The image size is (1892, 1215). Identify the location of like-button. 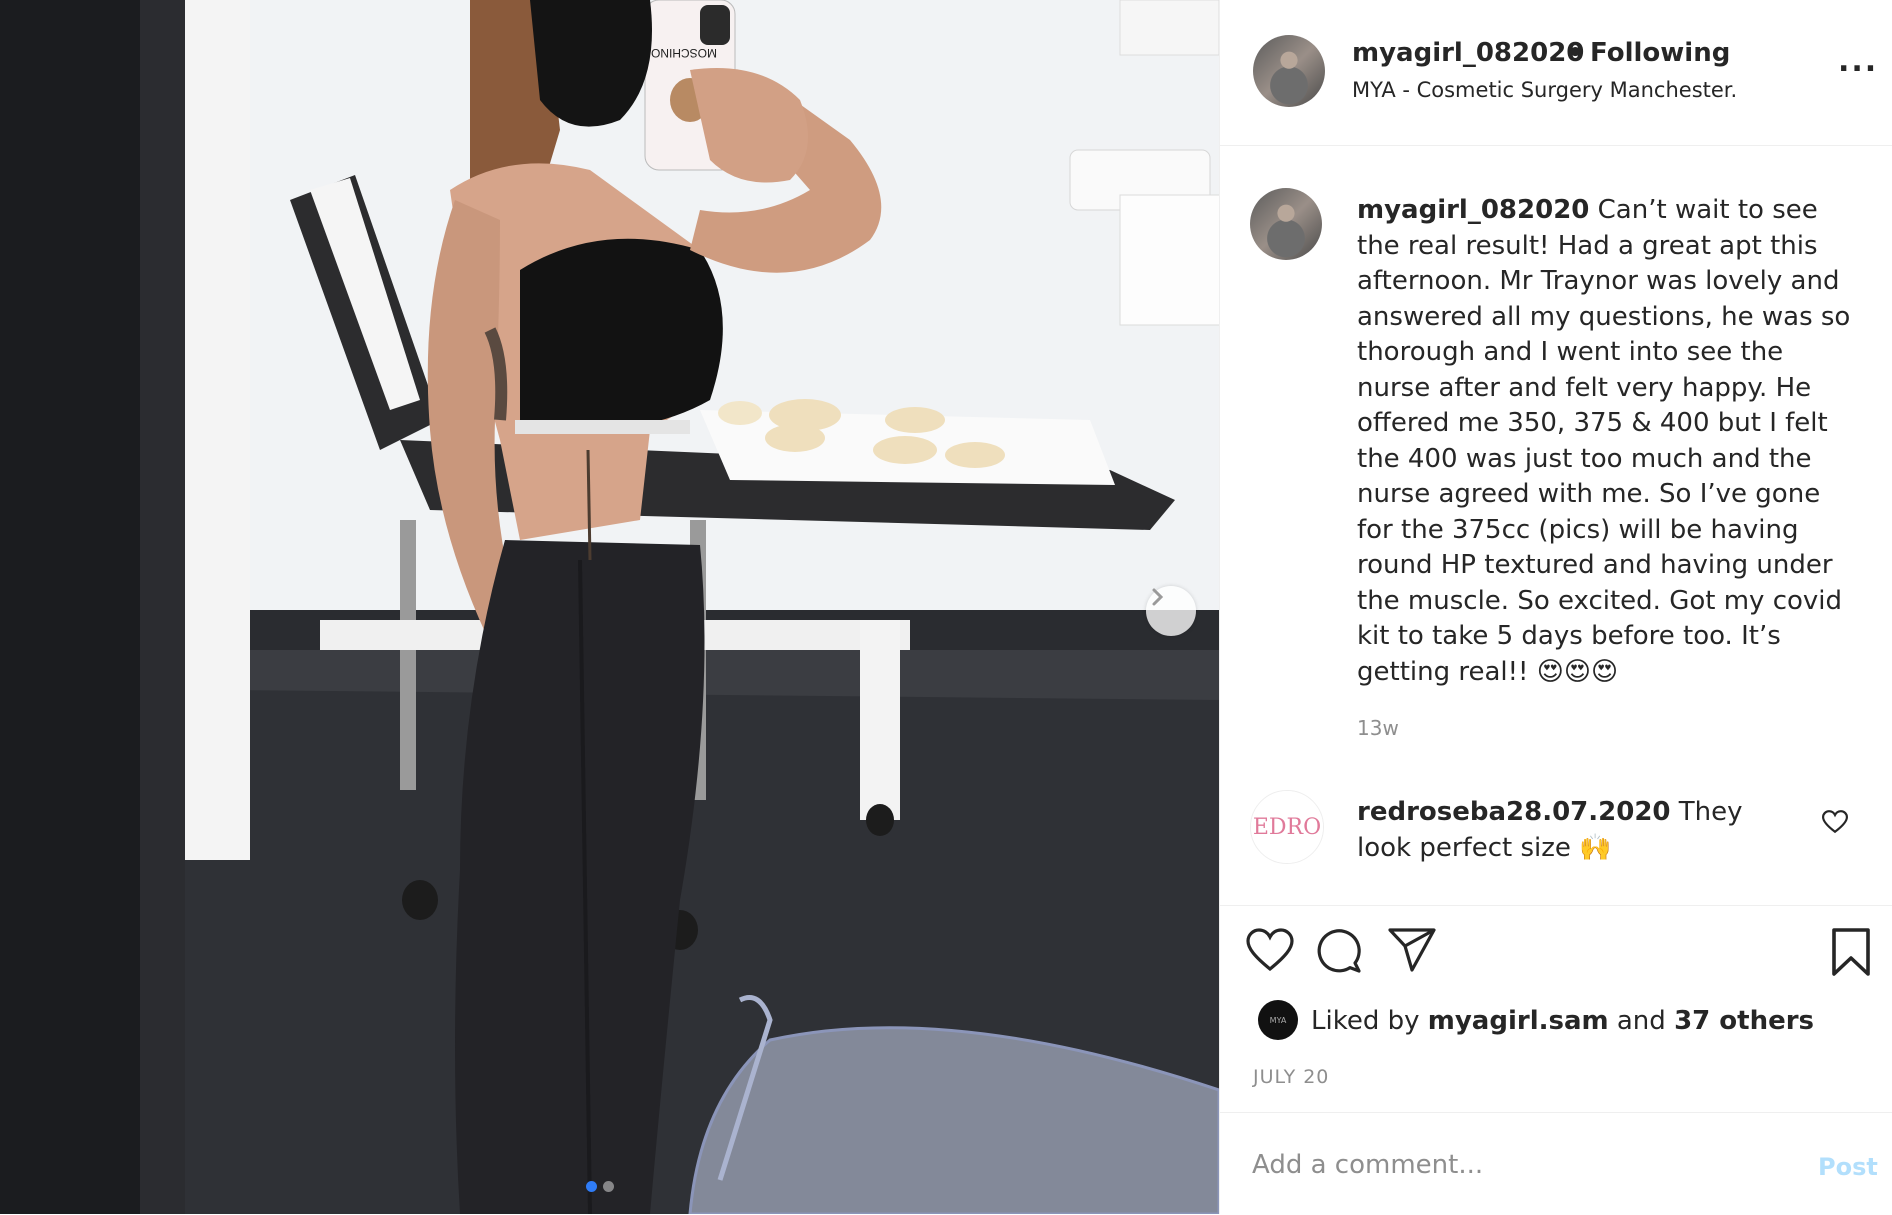
(1270, 952).